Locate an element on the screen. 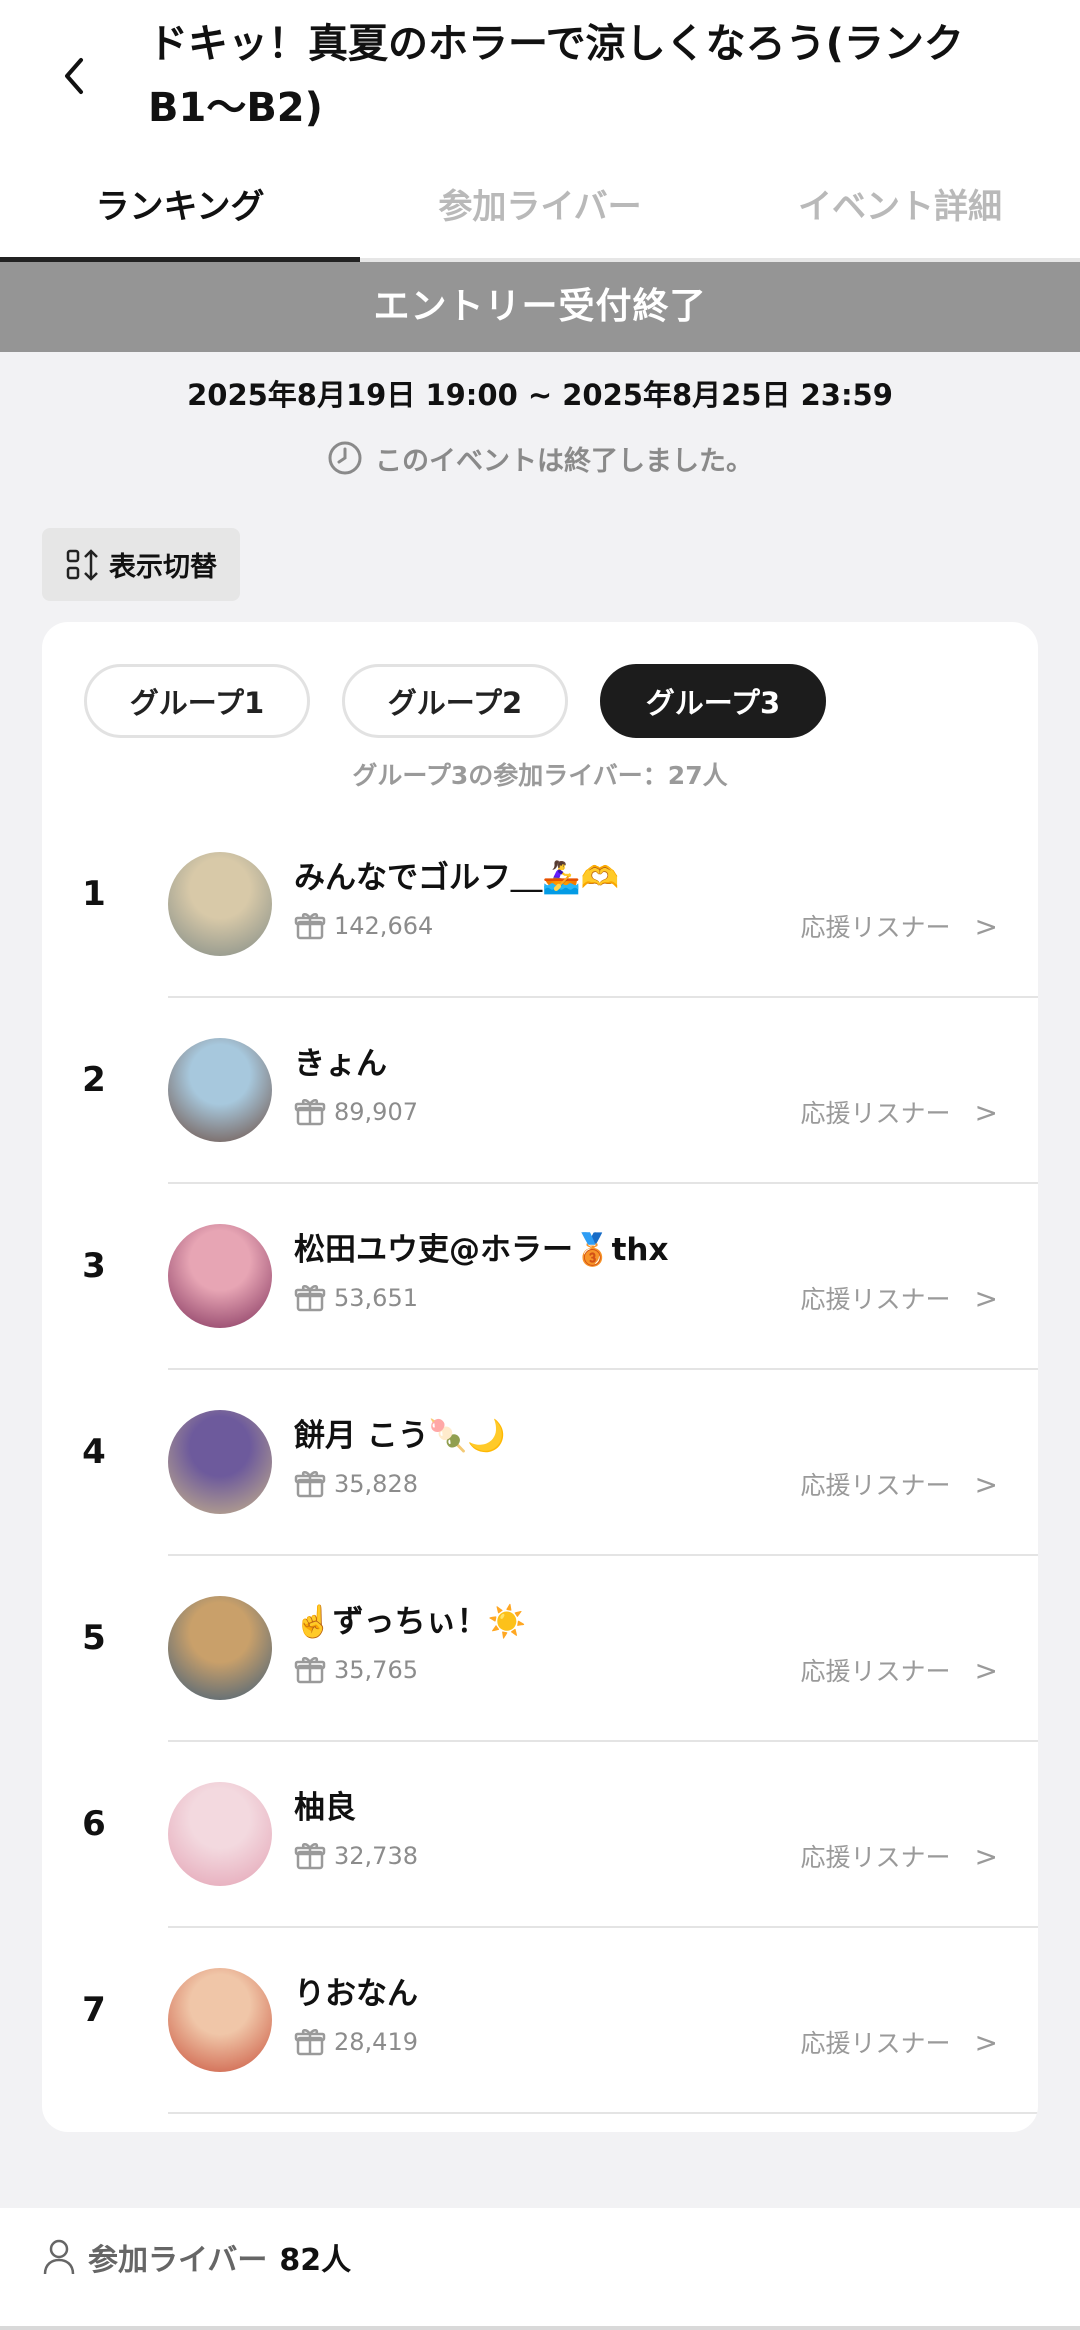  group-2-button: グループ2 is located at coordinates (455, 701).